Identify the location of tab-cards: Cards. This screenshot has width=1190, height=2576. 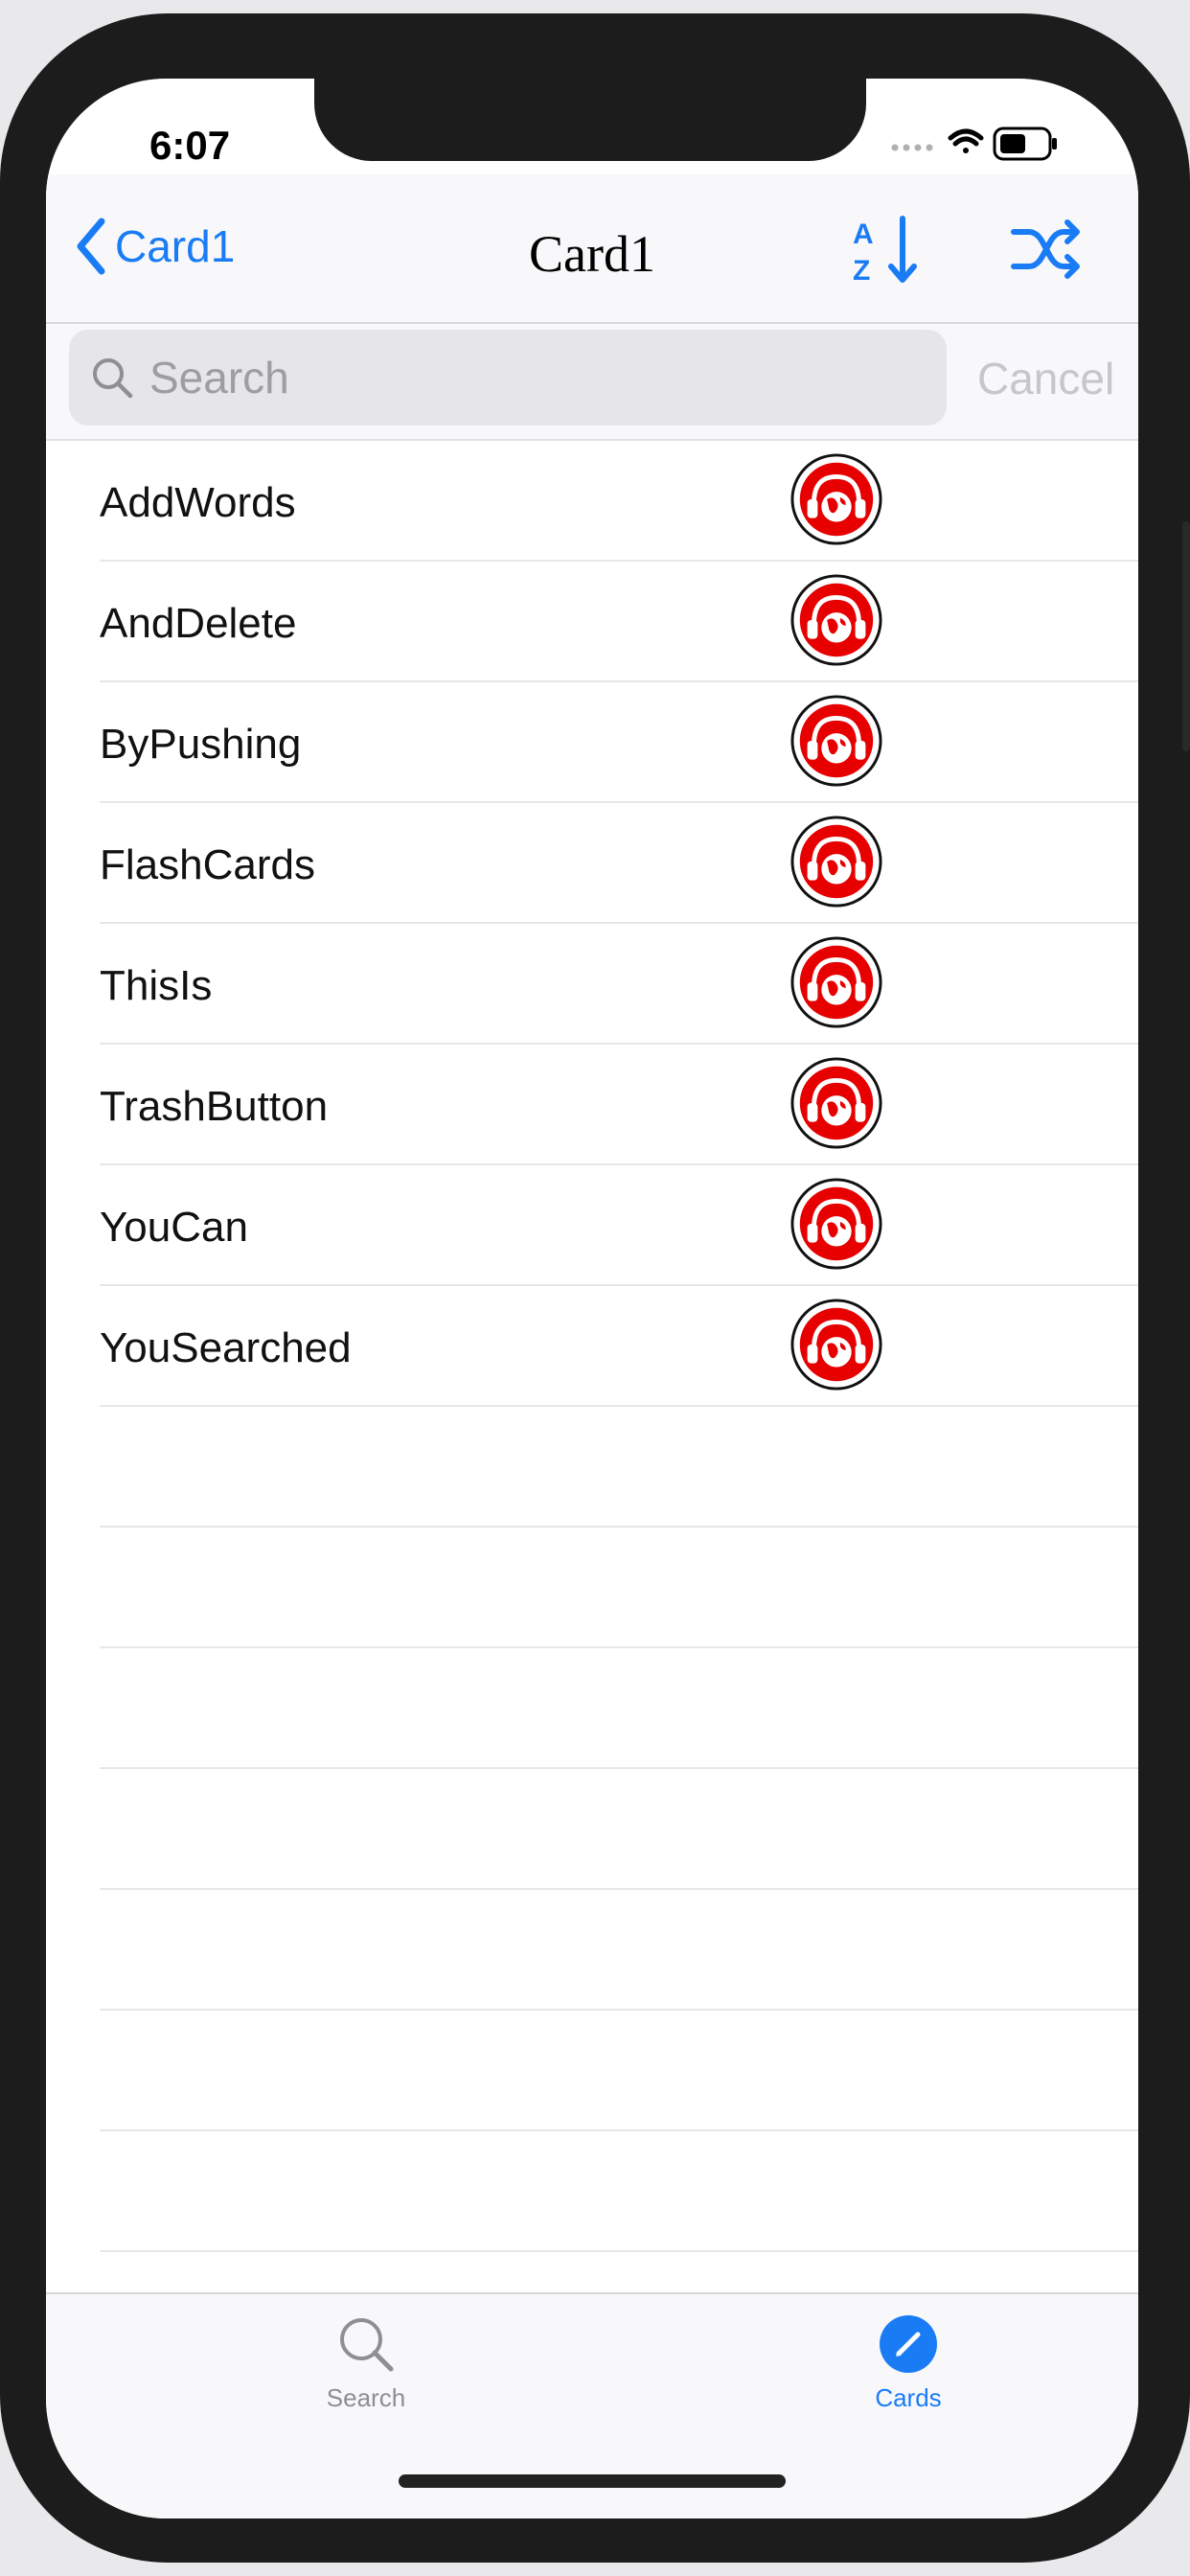
(908, 2363).